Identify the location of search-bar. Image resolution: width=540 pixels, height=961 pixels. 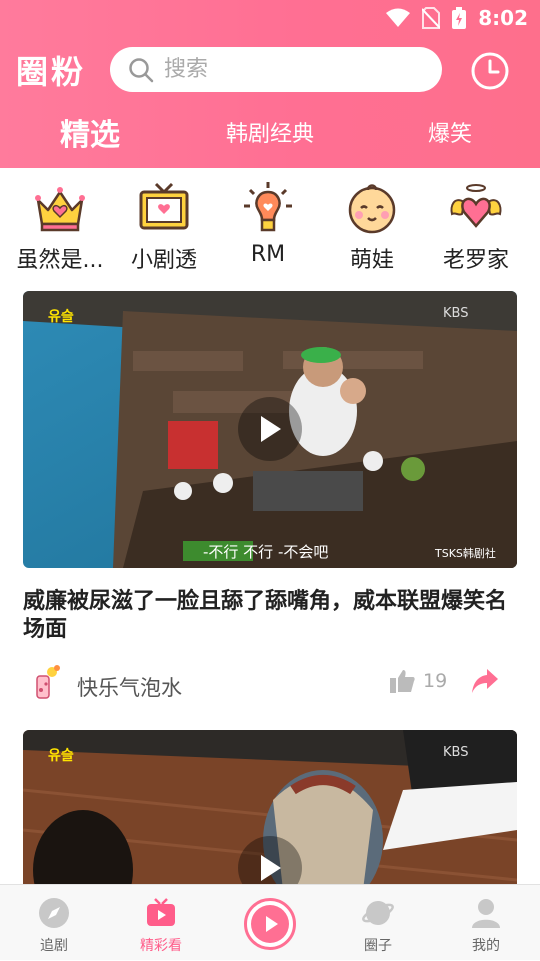
(276, 69).